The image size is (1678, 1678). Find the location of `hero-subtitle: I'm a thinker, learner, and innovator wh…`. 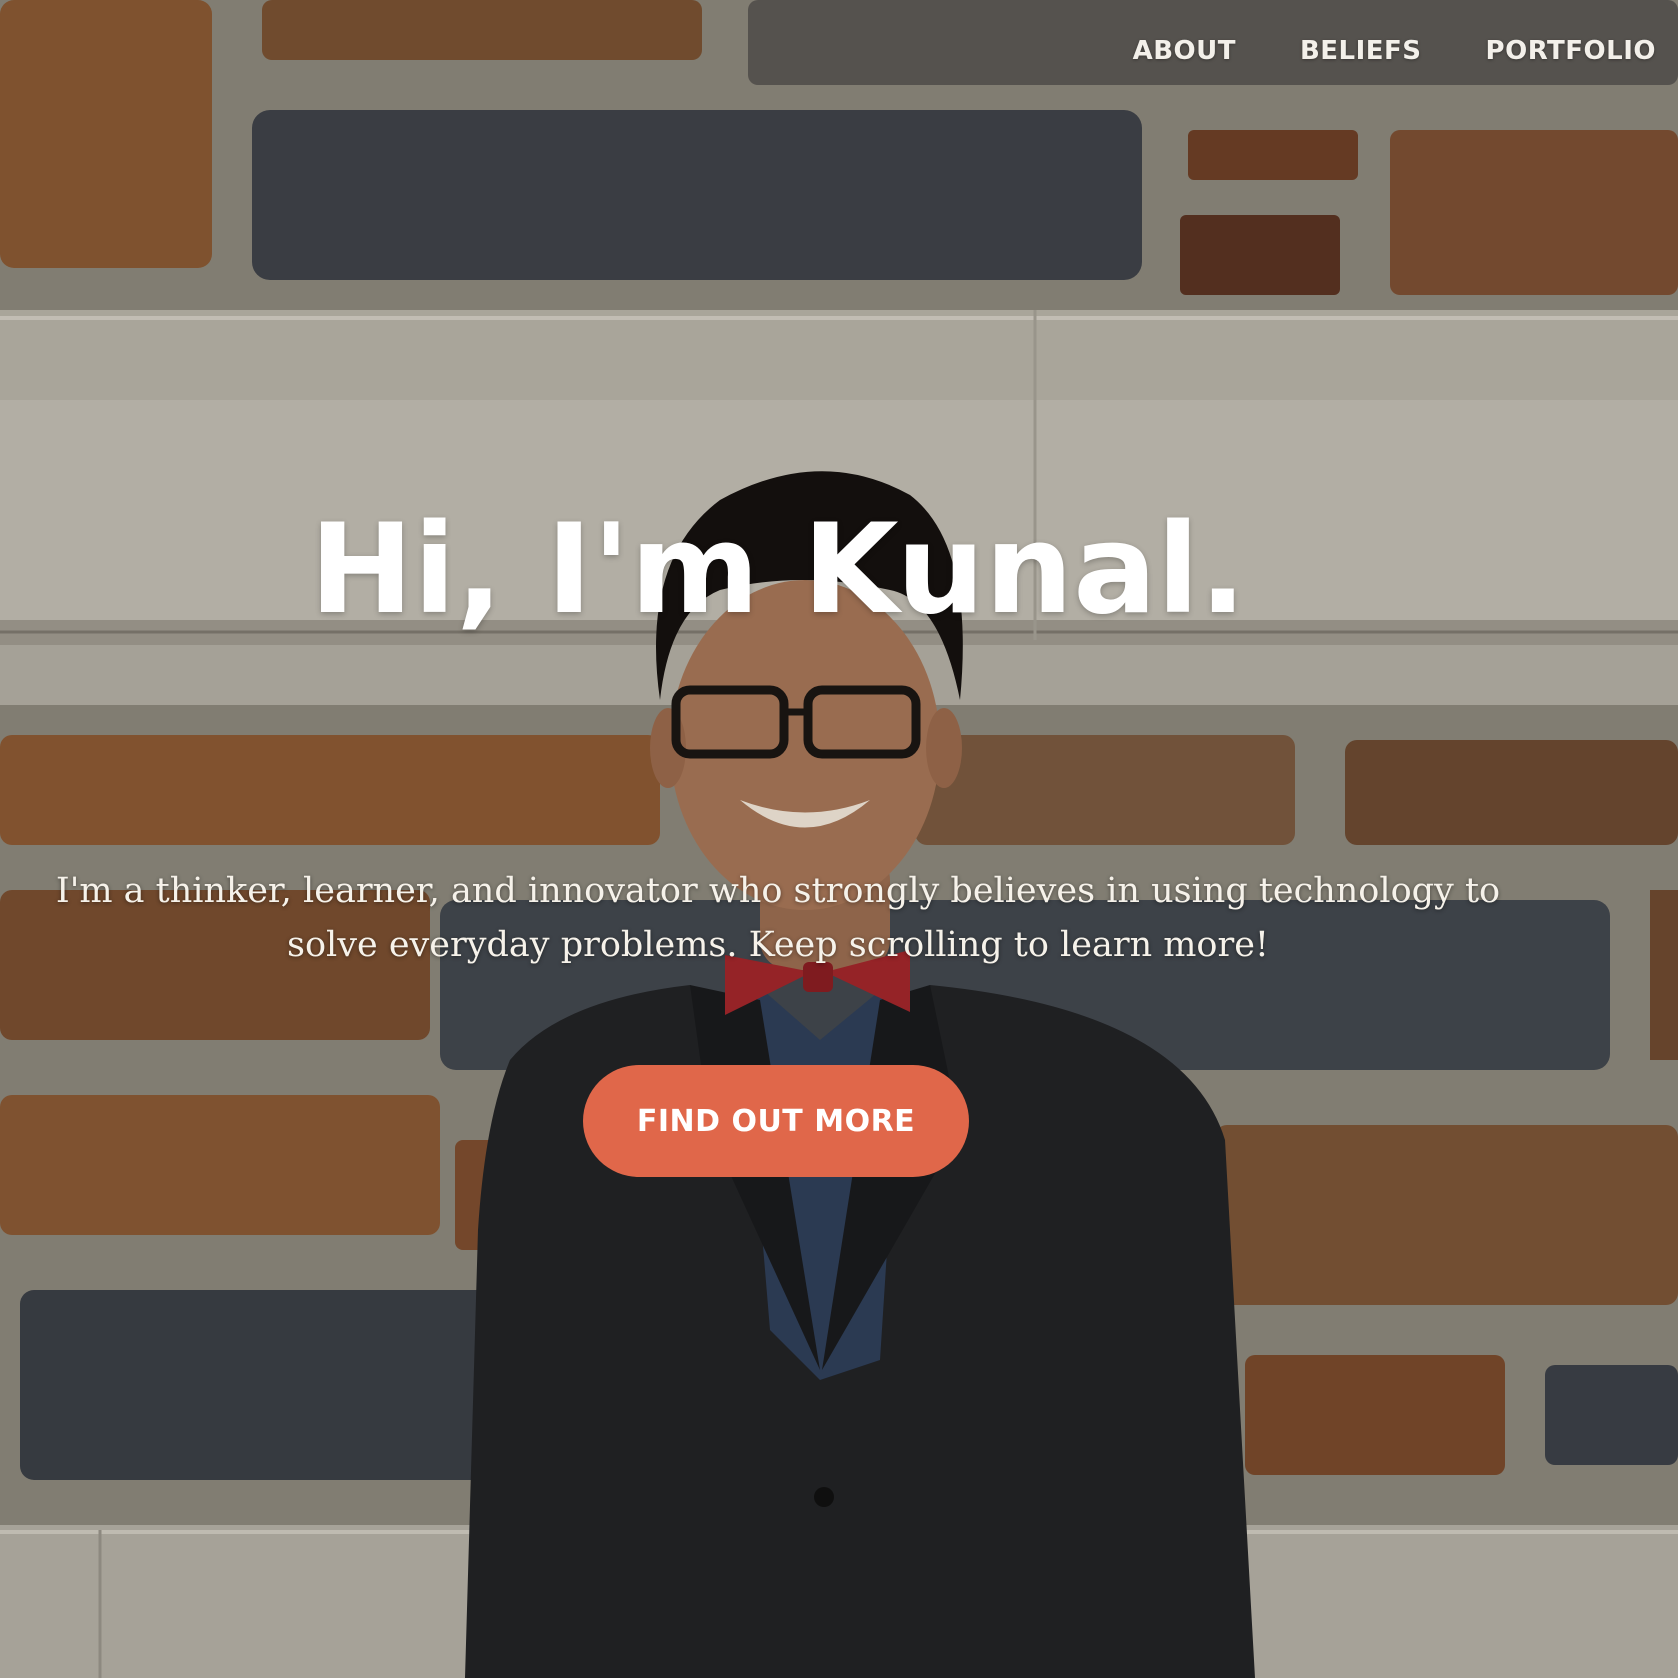

hero-subtitle: I'm a thinker, learner, and innovator wh… is located at coordinates (778, 918).